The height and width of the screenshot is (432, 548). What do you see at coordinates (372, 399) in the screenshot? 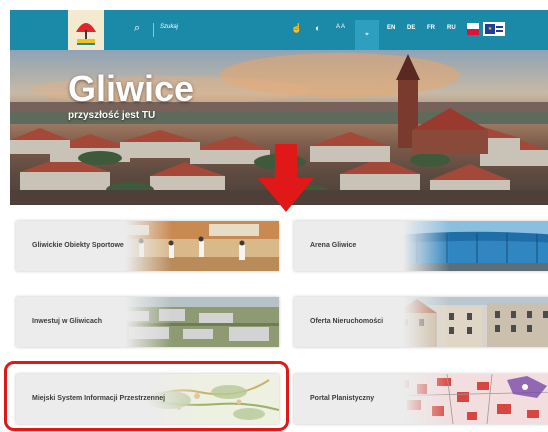
I see `tile-label: Portal Planistyczny` at bounding box center [372, 399].